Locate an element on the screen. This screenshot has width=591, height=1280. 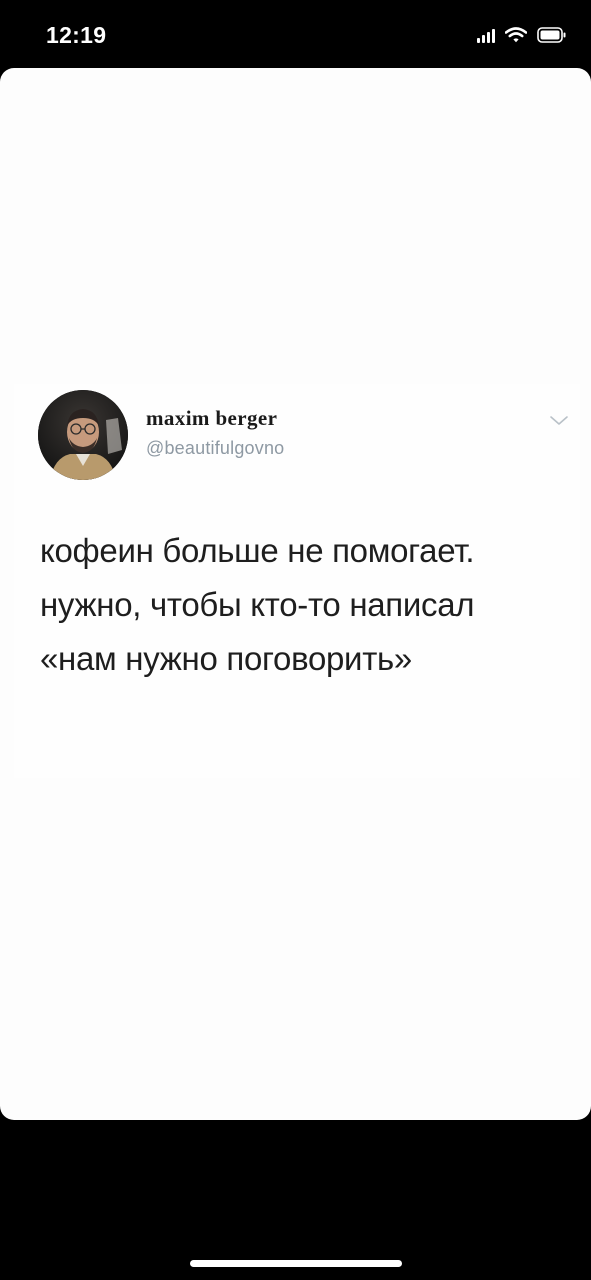
wifi-icon is located at coordinates (516, 35).